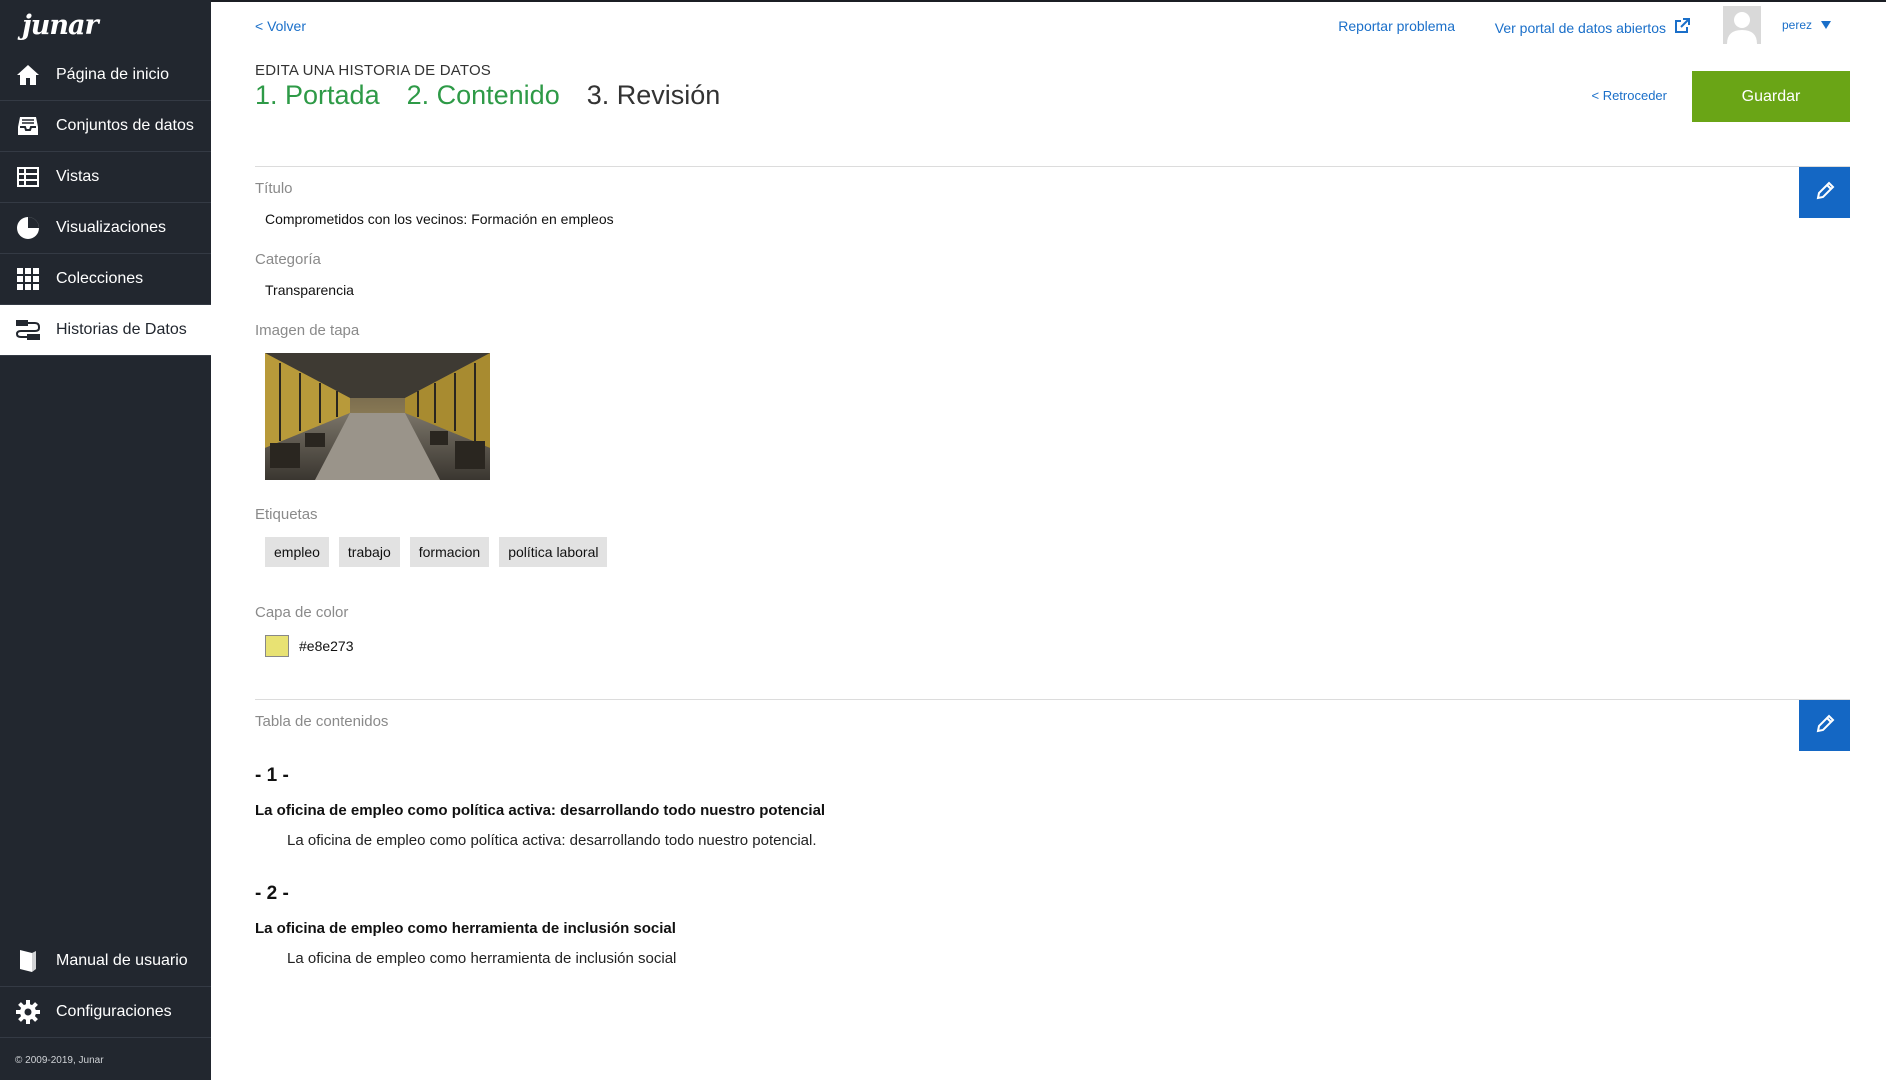  What do you see at coordinates (28, 279) in the screenshot?
I see `grid-icon` at bounding box center [28, 279].